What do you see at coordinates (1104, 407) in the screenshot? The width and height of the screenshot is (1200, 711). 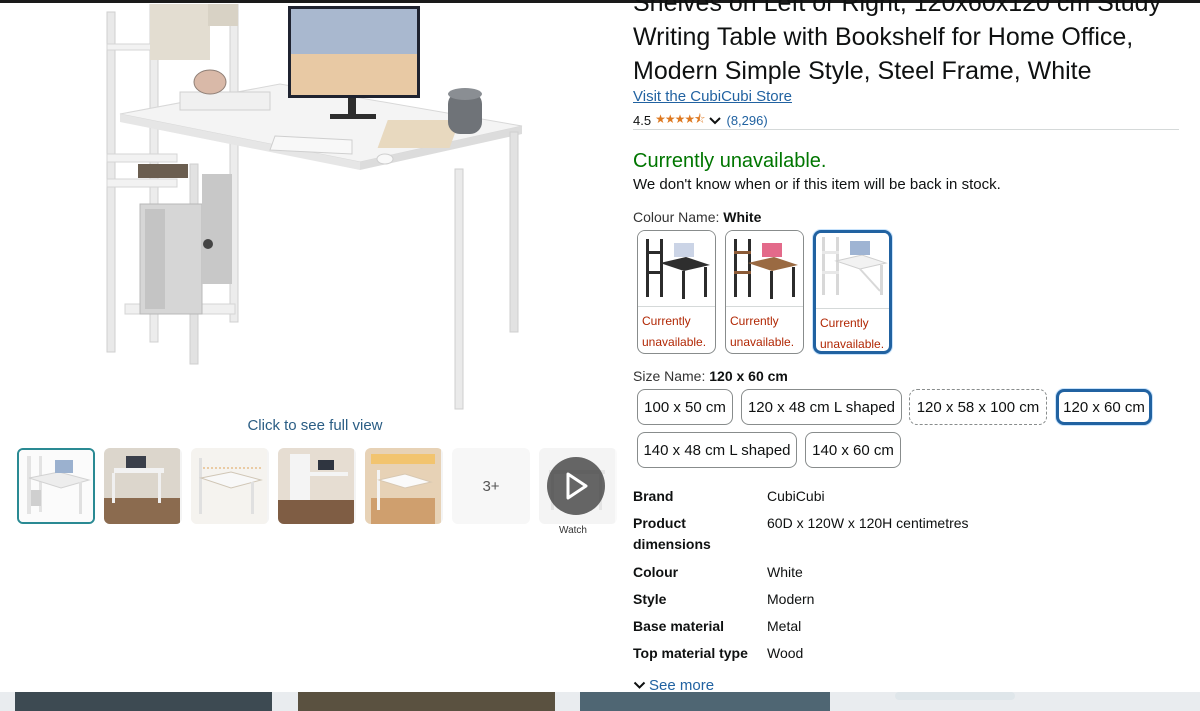 I see `size-option-120x60: 120 x 60 cm` at bounding box center [1104, 407].